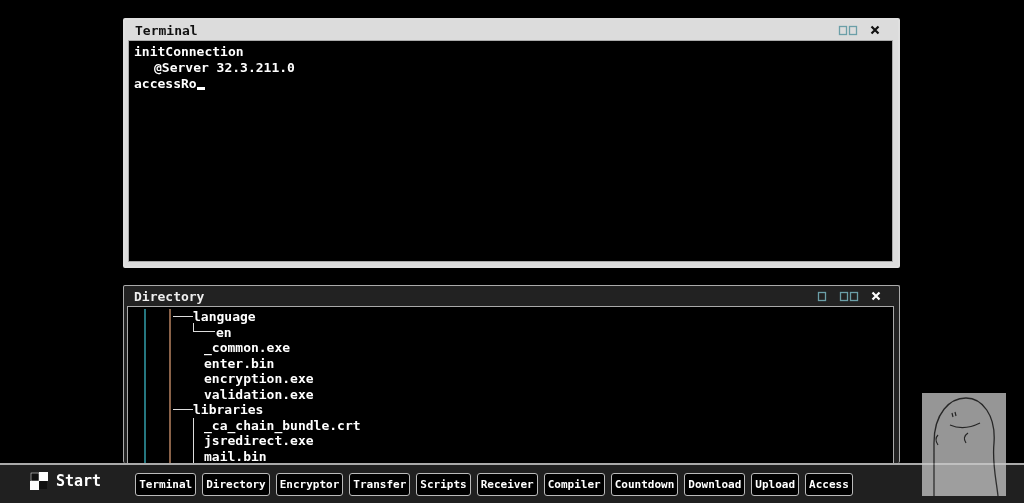 This screenshot has width=1024, height=503. Describe the element at coordinates (282, 425) in the screenshot. I see `tree-file: _ca_chain_bundle.crt` at that location.